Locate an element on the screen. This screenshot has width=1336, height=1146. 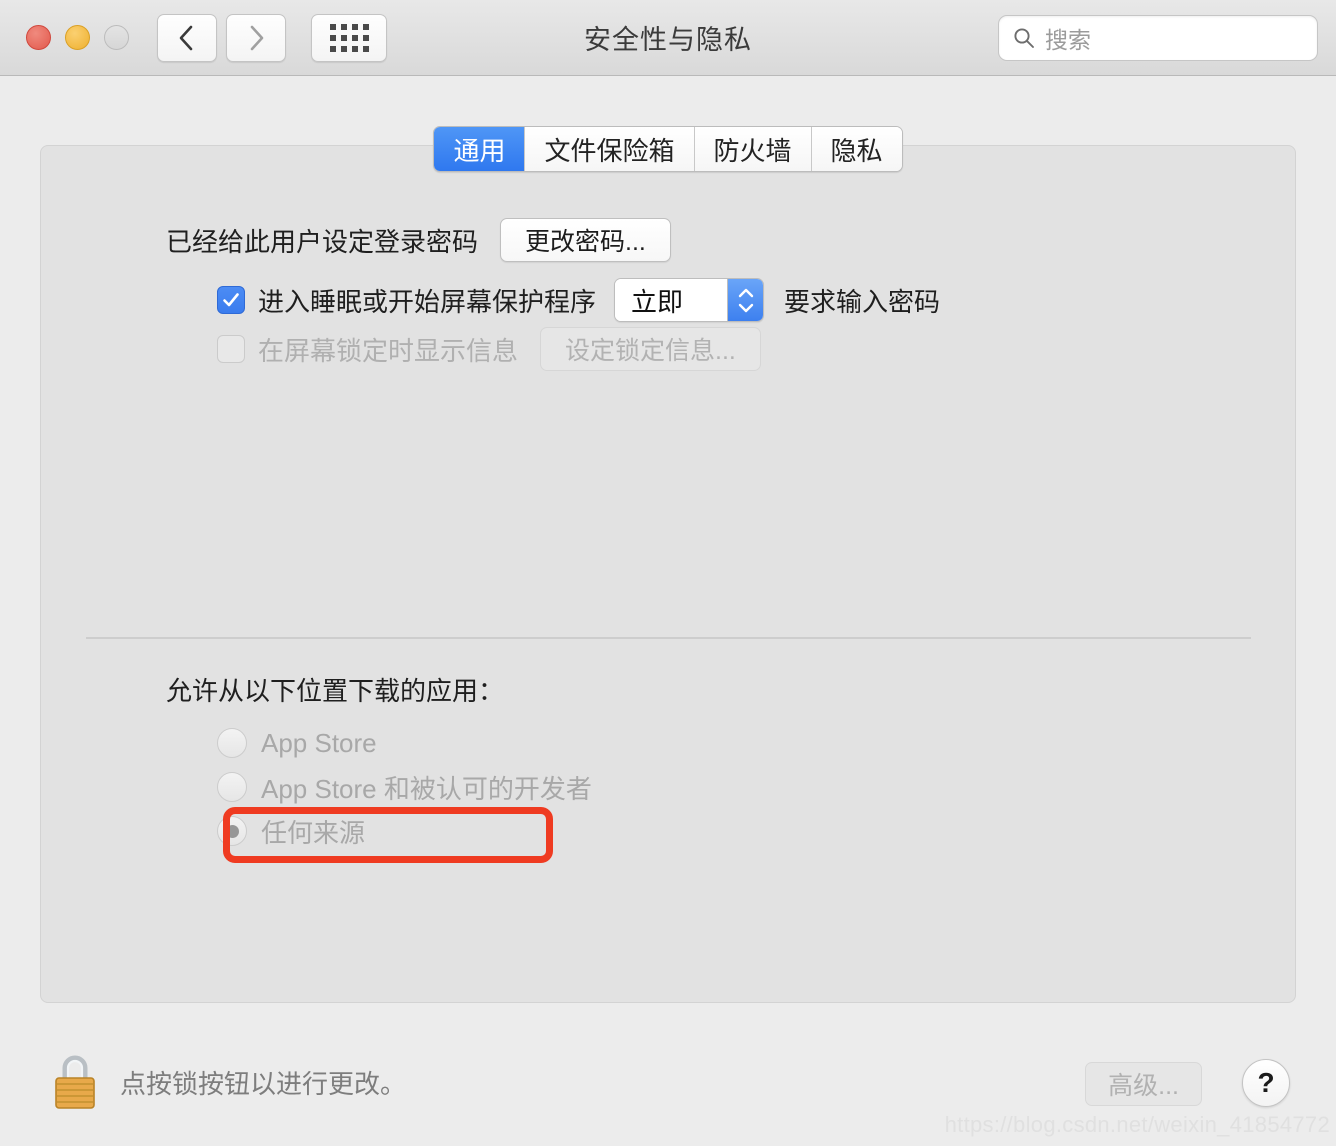
radio-anywhere is located at coordinates (232, 831).